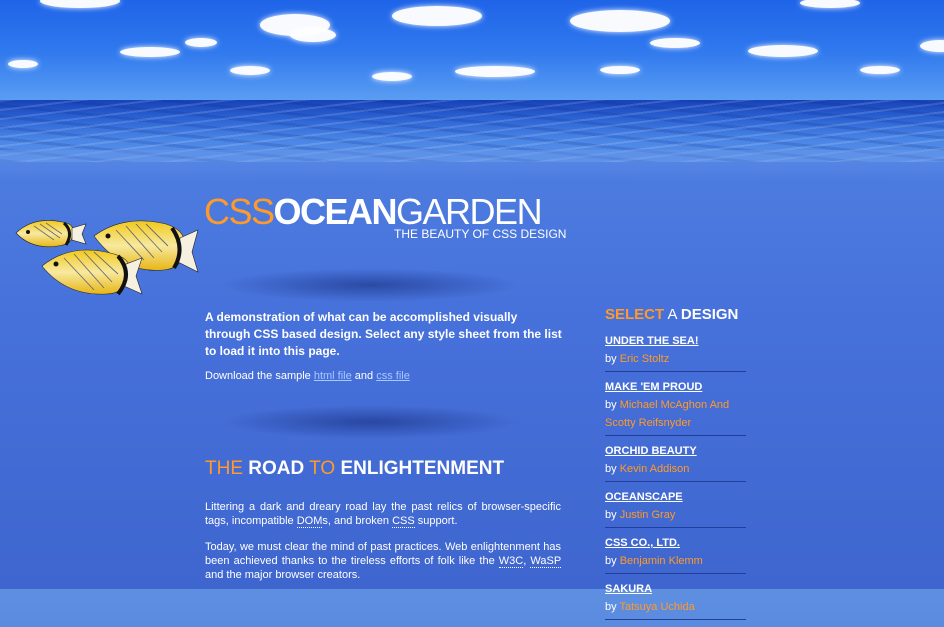  Describe the element at coordinates (224, 468) in the screenshot. I see `heading-word: THE` at that location.